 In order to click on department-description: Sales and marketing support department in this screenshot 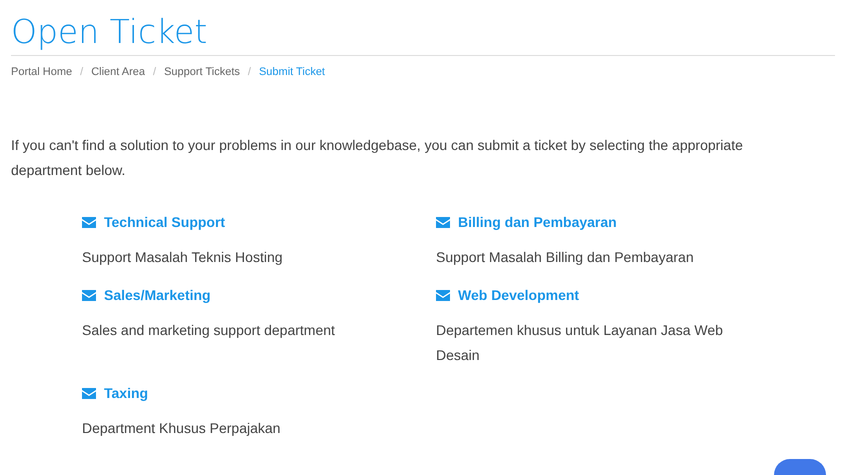, I will do `click(209, 330)`.